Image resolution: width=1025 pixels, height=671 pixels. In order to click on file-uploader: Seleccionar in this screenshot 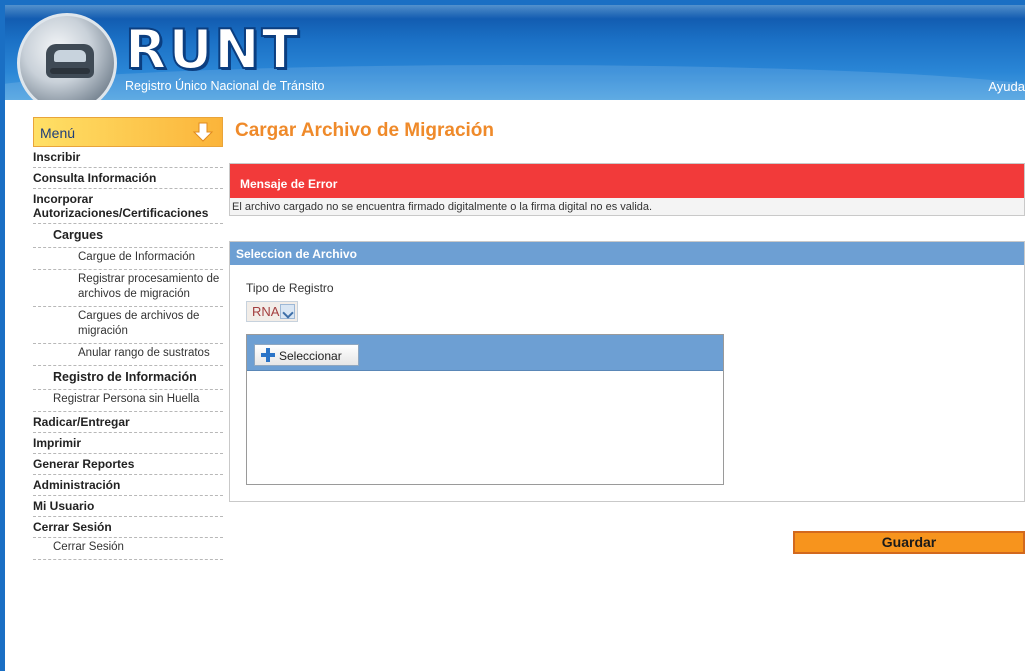, I will do `click(485, 409)`.